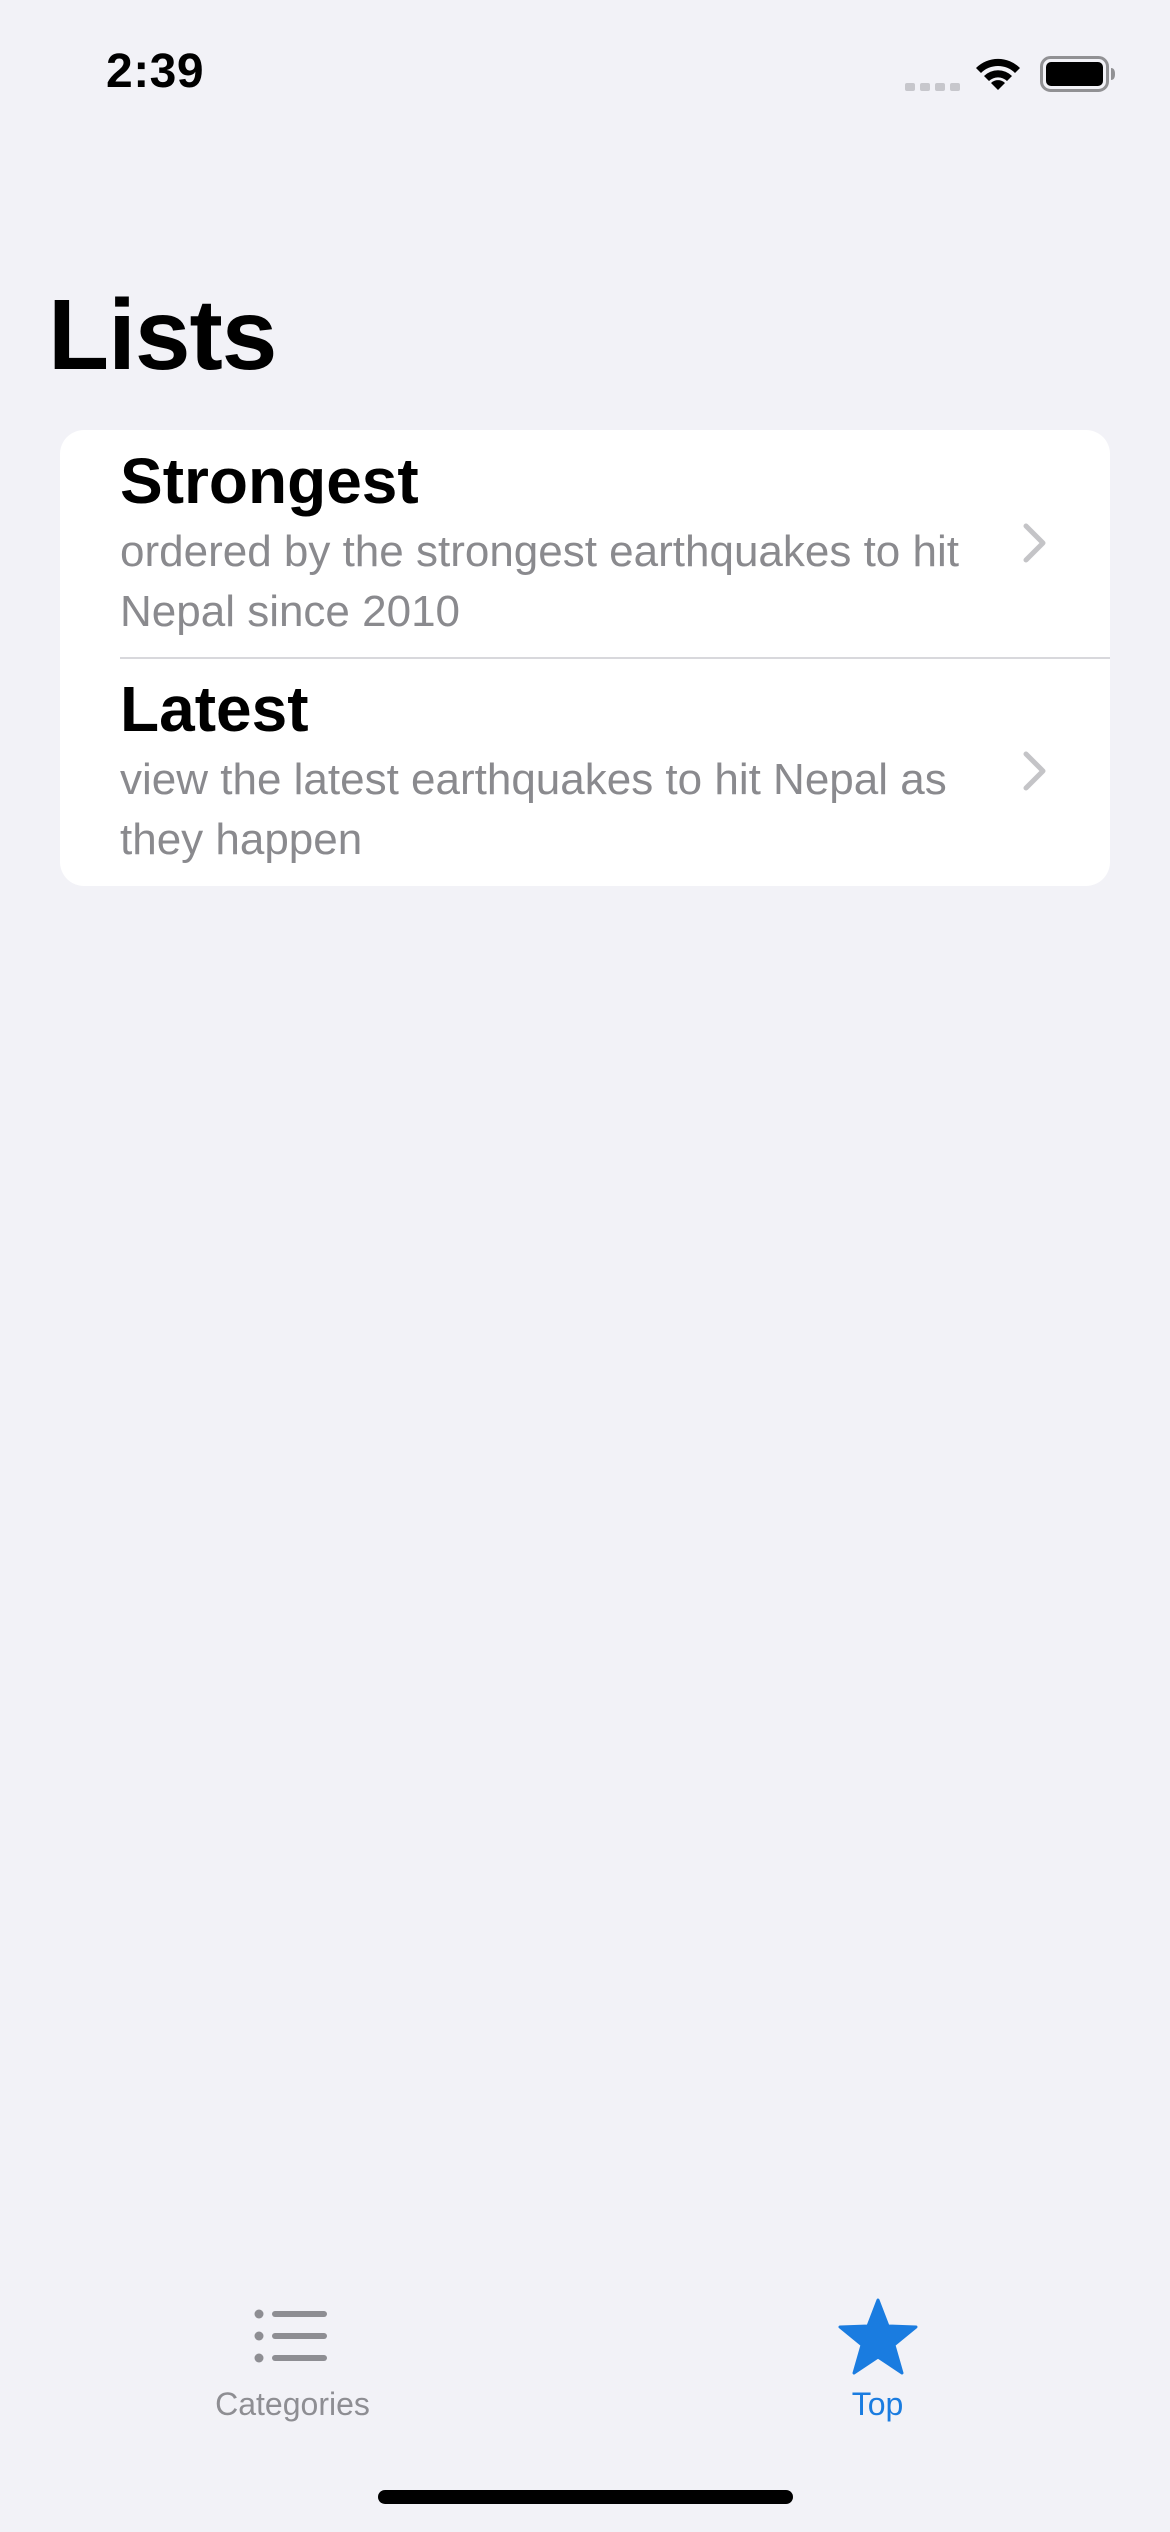  What do you see at coordinates (878, 2336) in the screenshot?
I see `star-icon` at bounding box center [878, 2336].